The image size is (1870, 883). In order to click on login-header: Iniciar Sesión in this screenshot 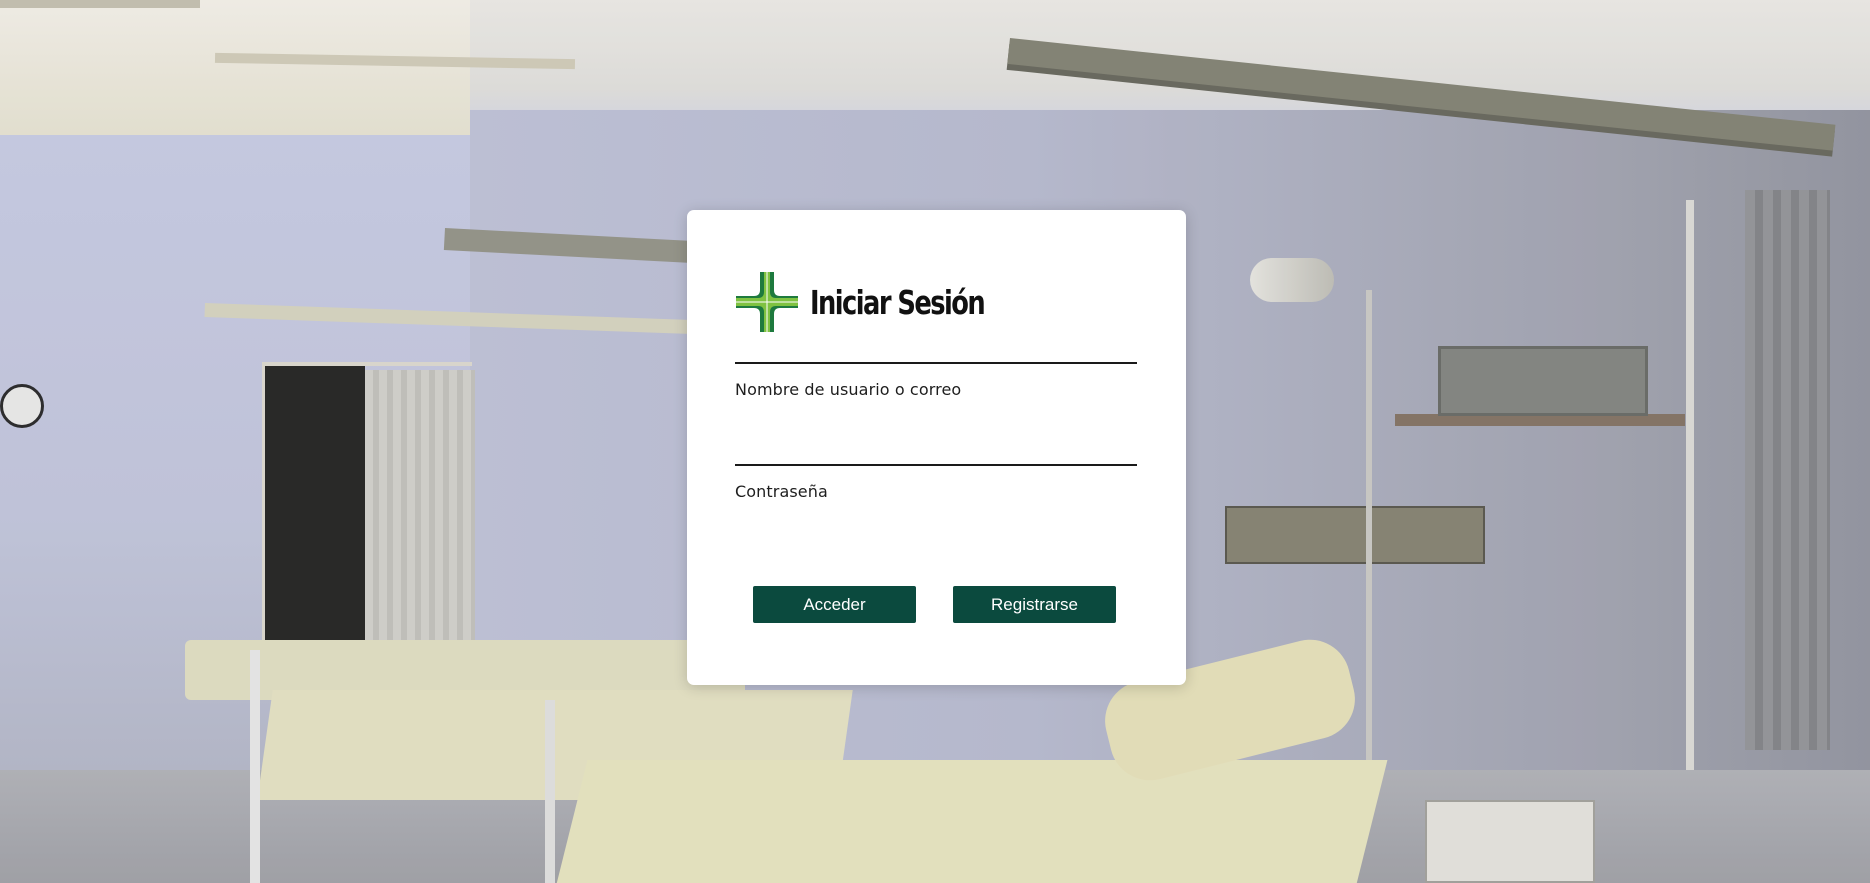, I will do `click(884, 302)`.